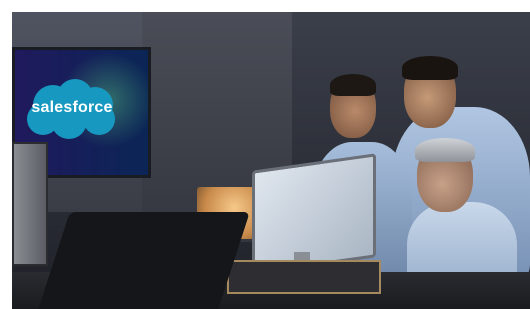 This screenshot has width=530, height=309. What do you see at coordinates (445, 150) in the screenshot?
I see `person-seated-hair` at bounding box center [445, 150].